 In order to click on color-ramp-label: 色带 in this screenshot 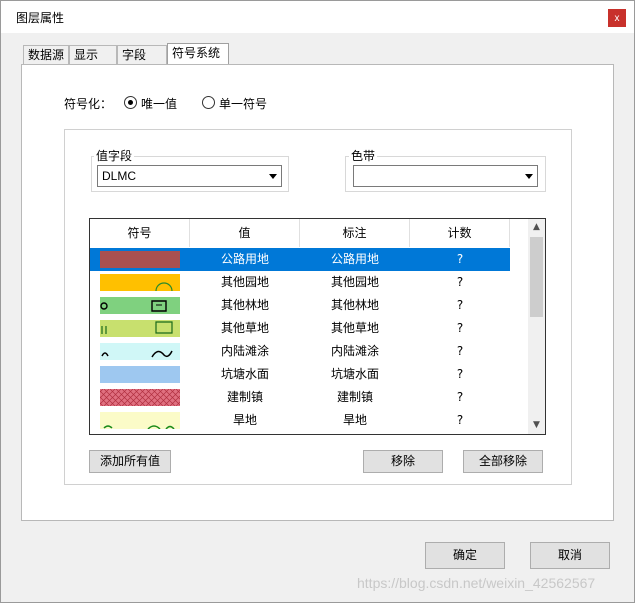, I will do `click(363, 155)`.